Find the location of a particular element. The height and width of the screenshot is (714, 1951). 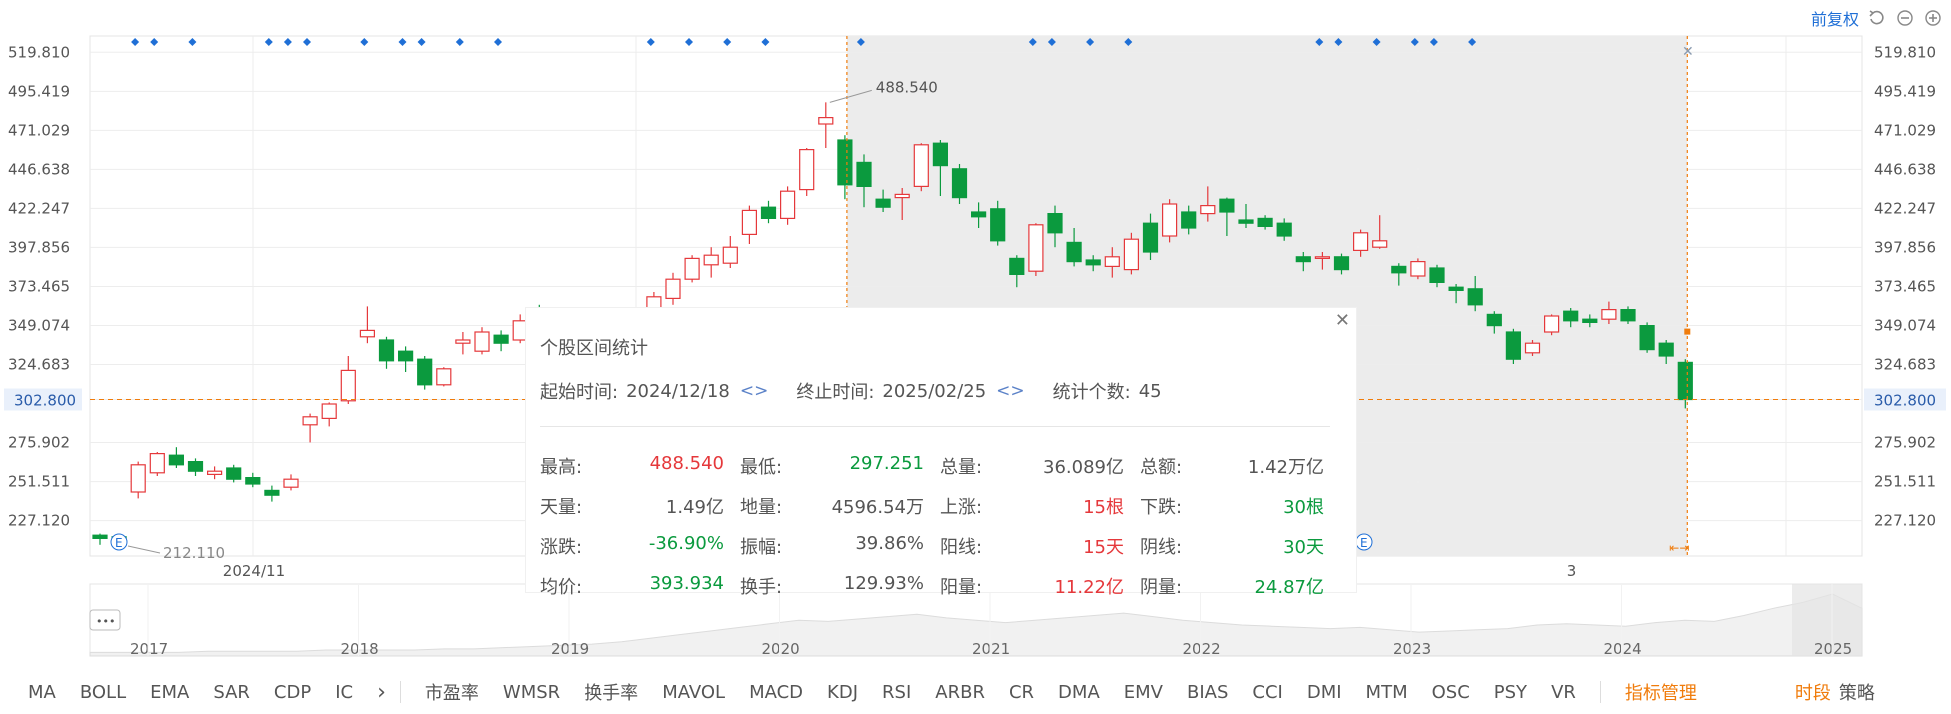

y-tick-label-right: 349.074 is located at coordinates (1905, 325).